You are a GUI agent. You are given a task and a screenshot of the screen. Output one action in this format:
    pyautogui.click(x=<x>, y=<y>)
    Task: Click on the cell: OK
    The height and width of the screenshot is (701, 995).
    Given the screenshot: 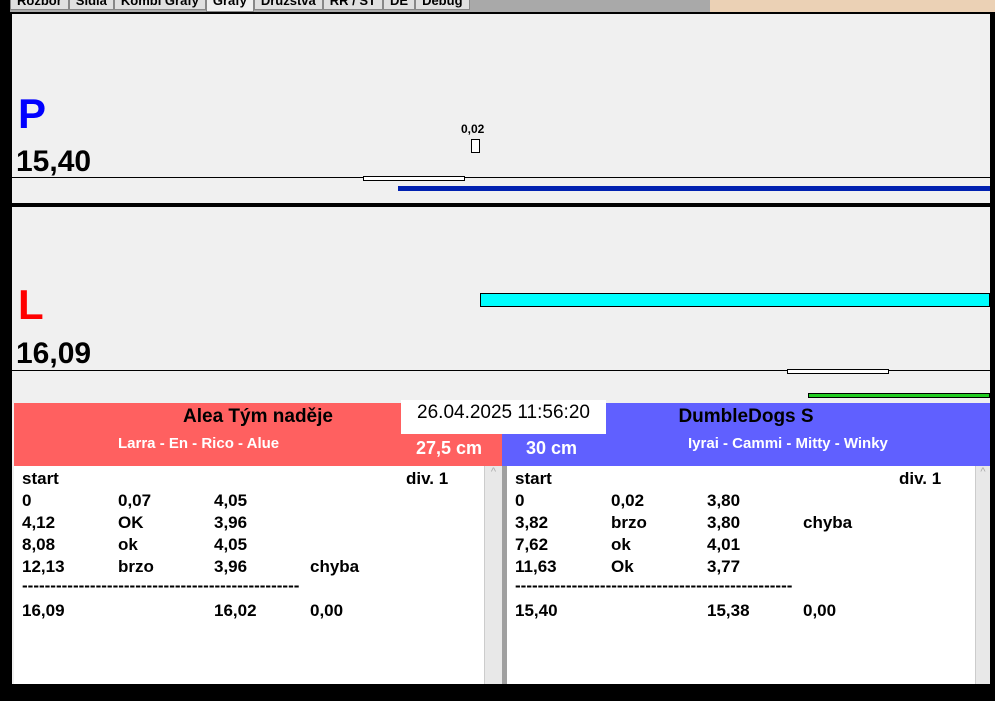 What is the action you would take?
    pyautogui.click(x=131, y=522)
    